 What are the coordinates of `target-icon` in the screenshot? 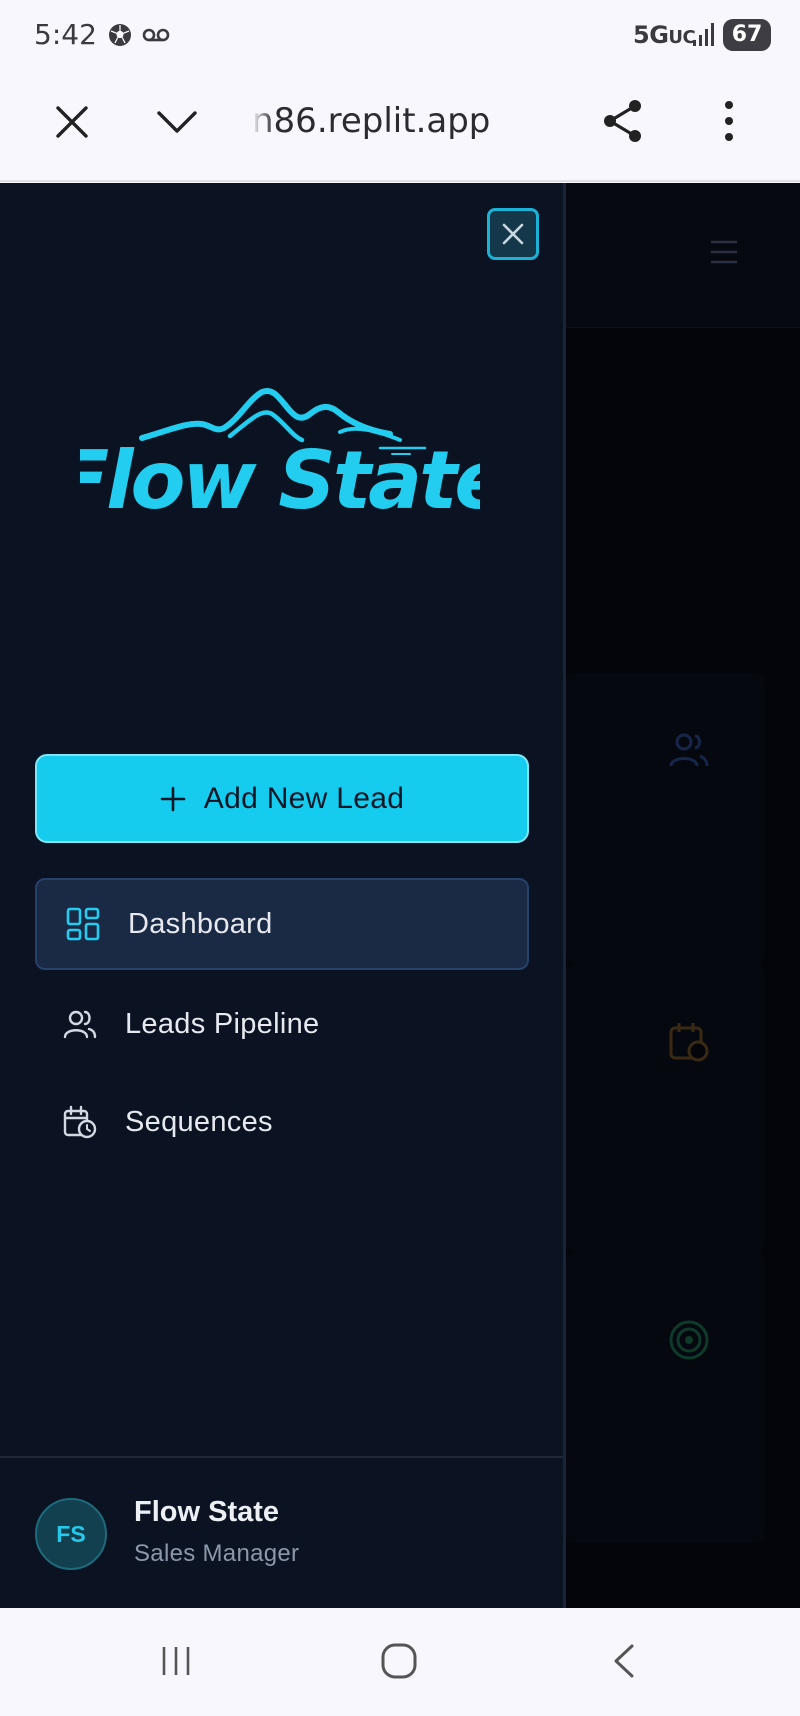 It's located at (689, 1340).